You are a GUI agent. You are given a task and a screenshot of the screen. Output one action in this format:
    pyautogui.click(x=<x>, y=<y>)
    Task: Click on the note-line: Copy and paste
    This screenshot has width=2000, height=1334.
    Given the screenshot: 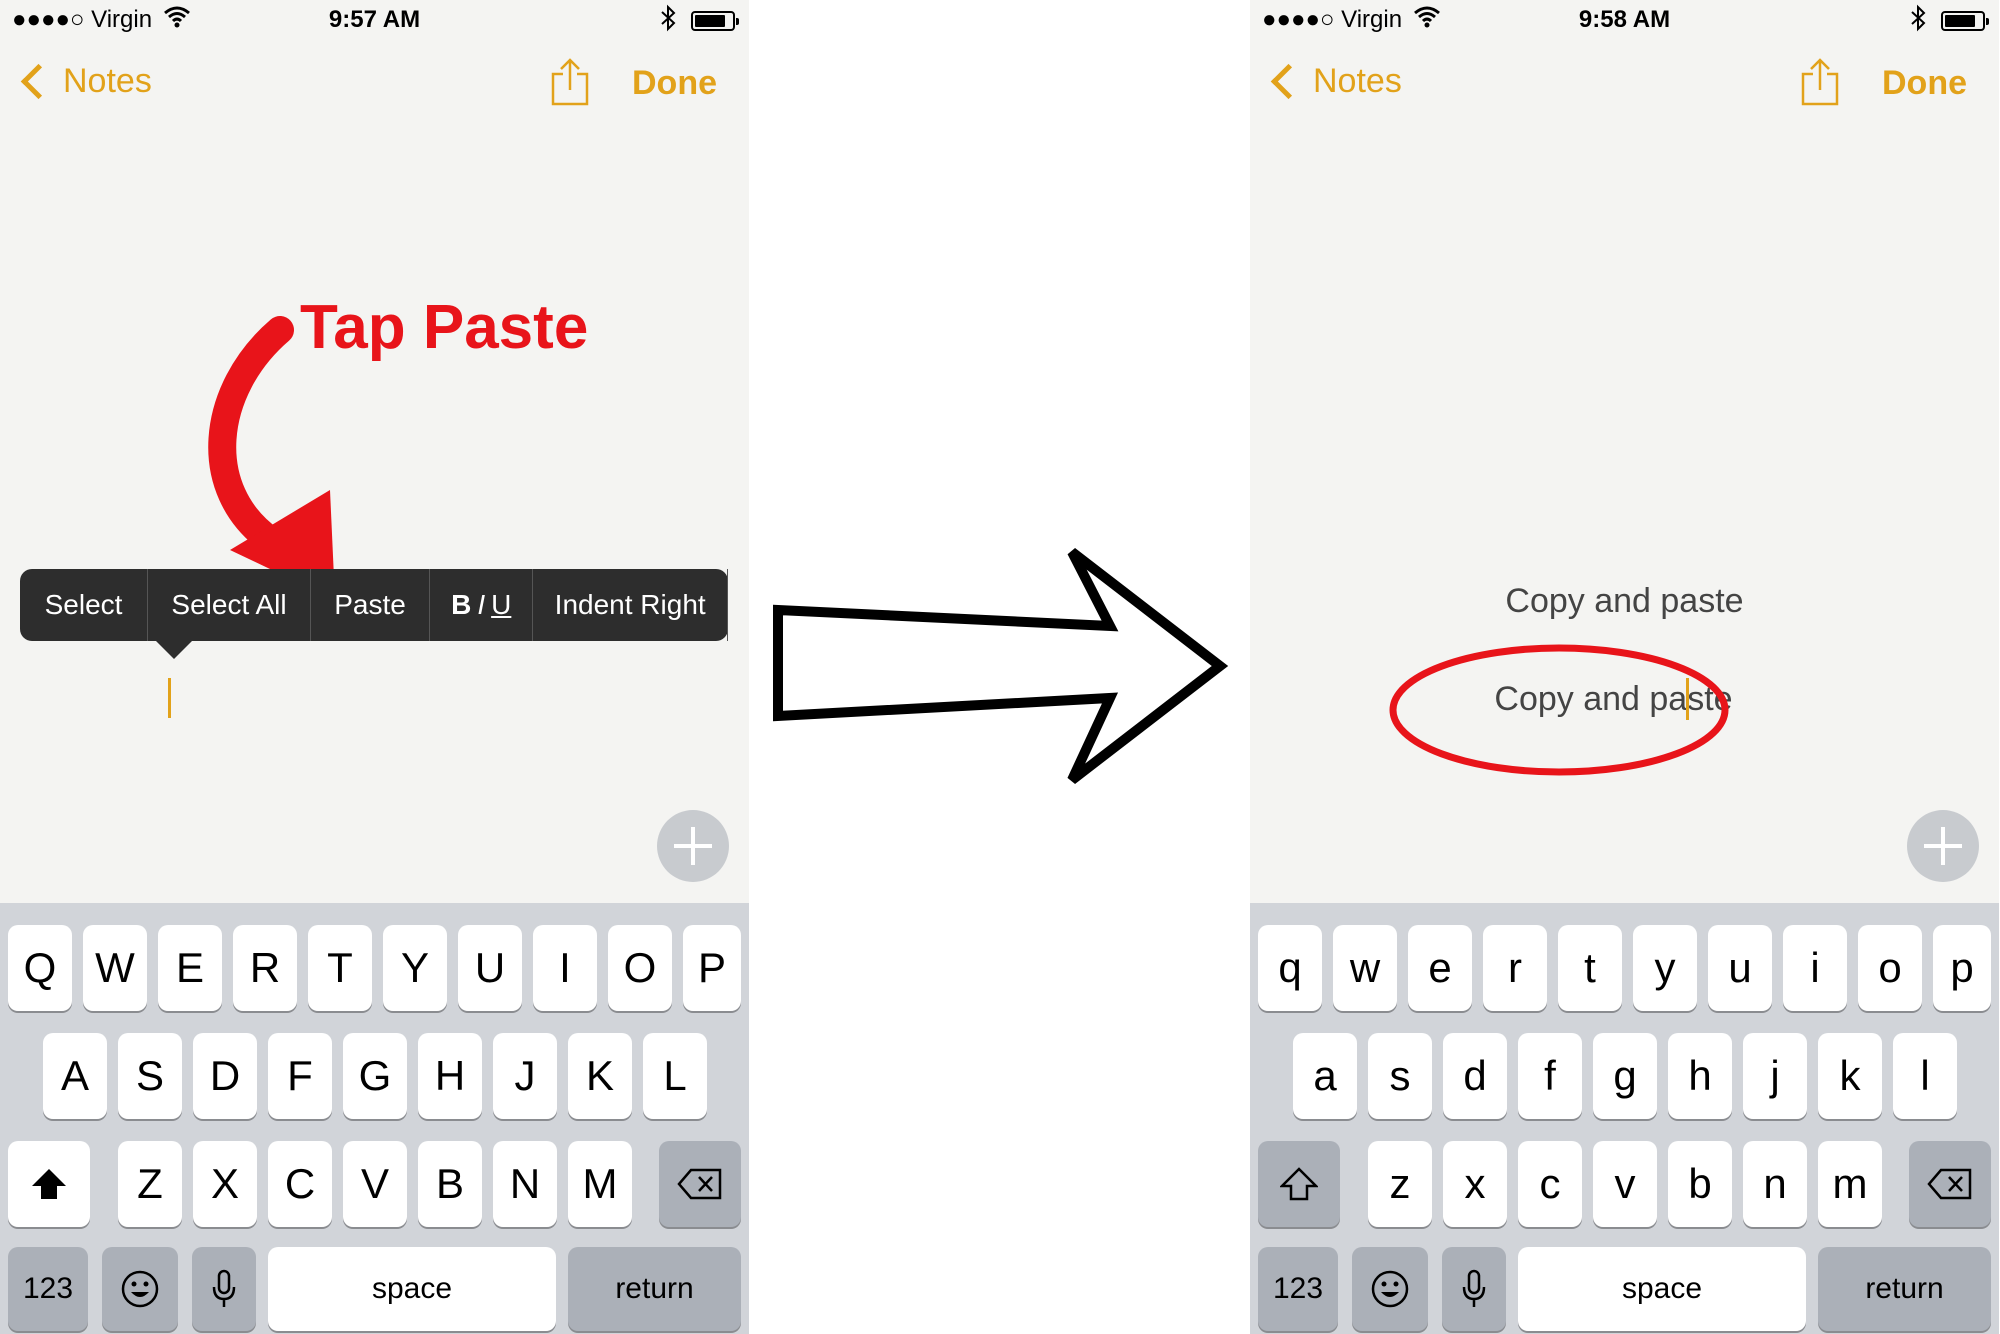 What is the action you would take?
    pyautogui.click(x=1624, y=601)
    